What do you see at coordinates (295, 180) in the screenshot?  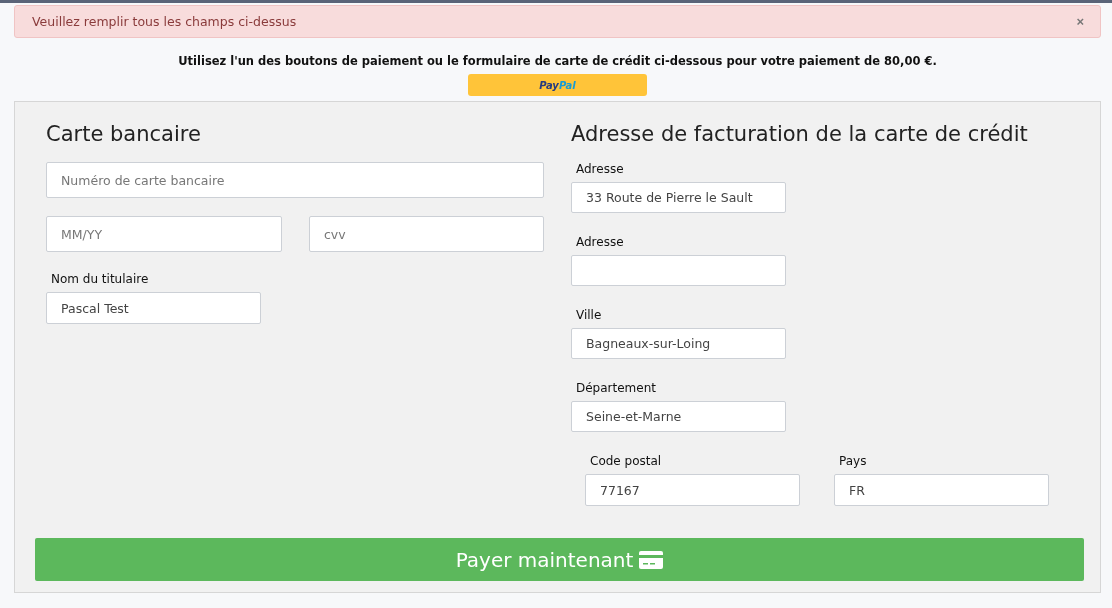 I see `card-number-field: Numéro de carte bancaire` at bounding box center [295, 180].